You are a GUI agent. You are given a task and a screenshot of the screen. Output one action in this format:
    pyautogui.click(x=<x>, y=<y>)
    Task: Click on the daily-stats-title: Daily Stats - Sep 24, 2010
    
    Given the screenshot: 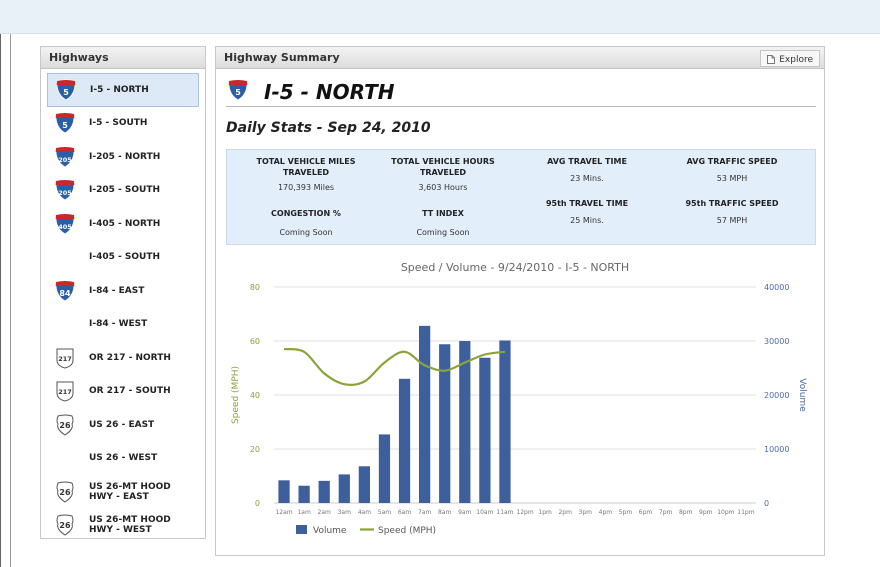 What is the action you would take?
    pyautogui.click(x=328, y=128)
    